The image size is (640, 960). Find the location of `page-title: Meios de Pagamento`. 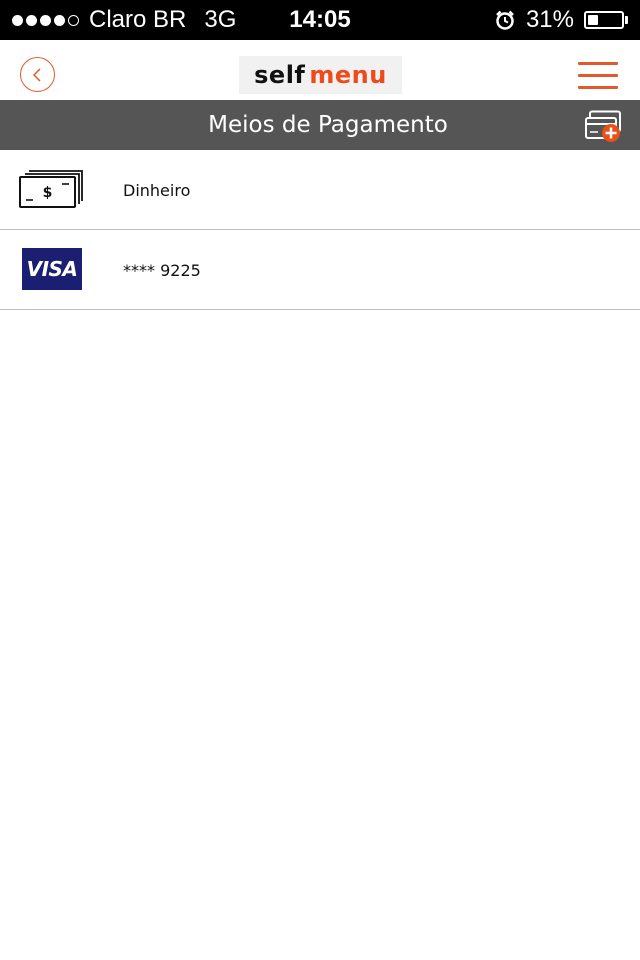

page-title: Meios de Pagamento is located at coordinates (328, 125).